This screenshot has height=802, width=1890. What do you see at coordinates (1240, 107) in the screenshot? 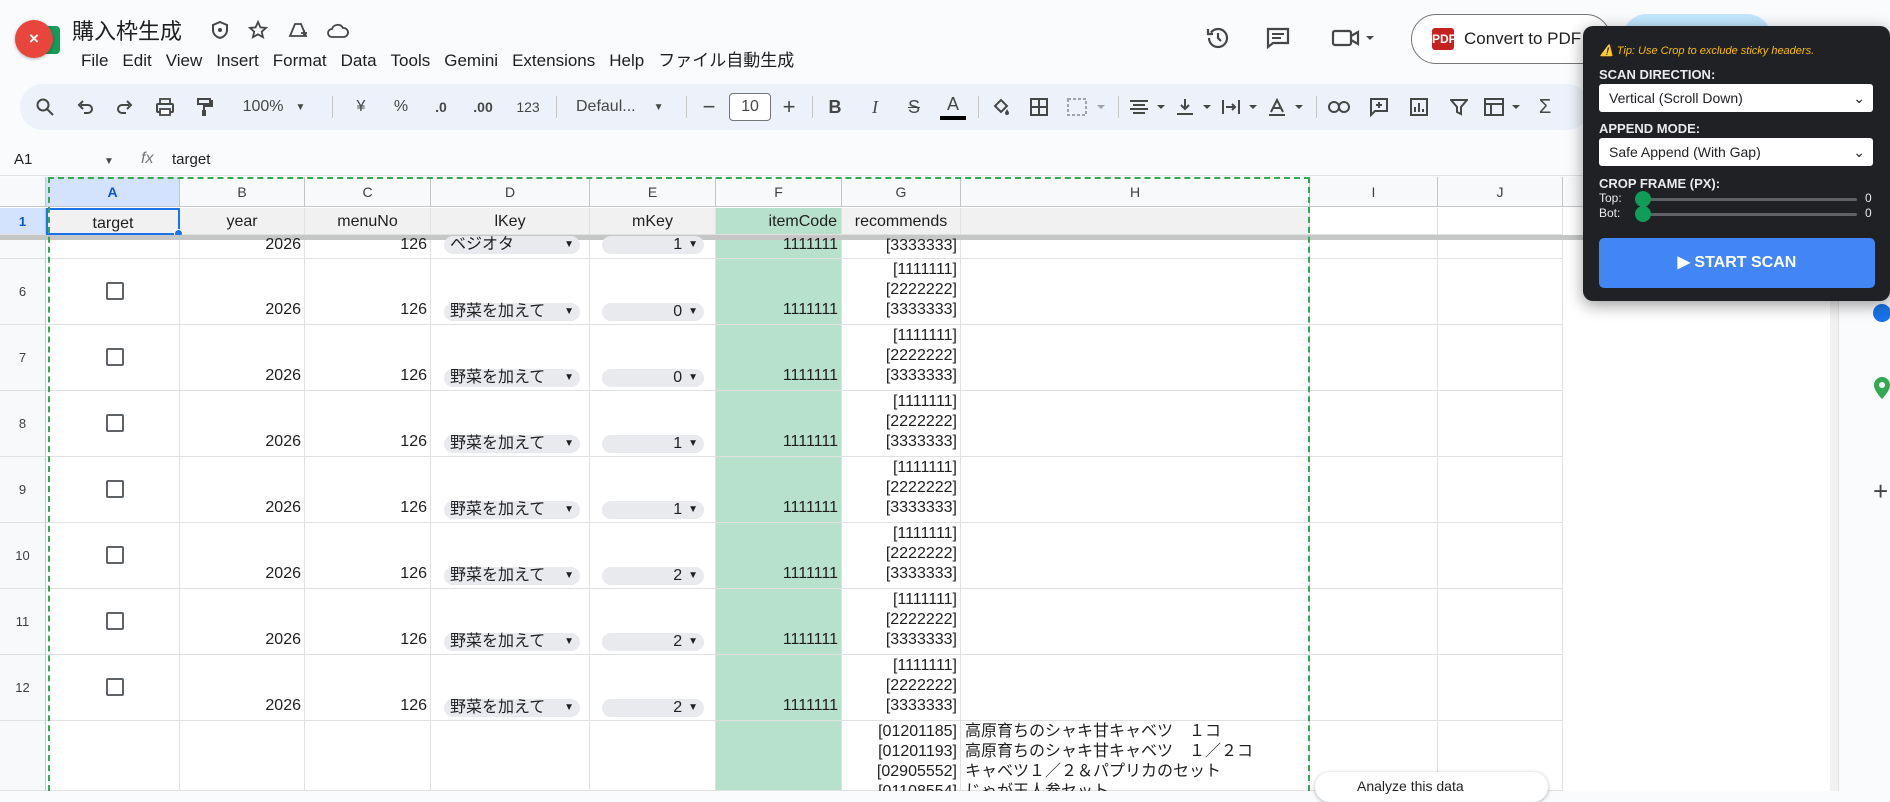
I see `text-wrapping-icon` at bounding box center [1240, 107].